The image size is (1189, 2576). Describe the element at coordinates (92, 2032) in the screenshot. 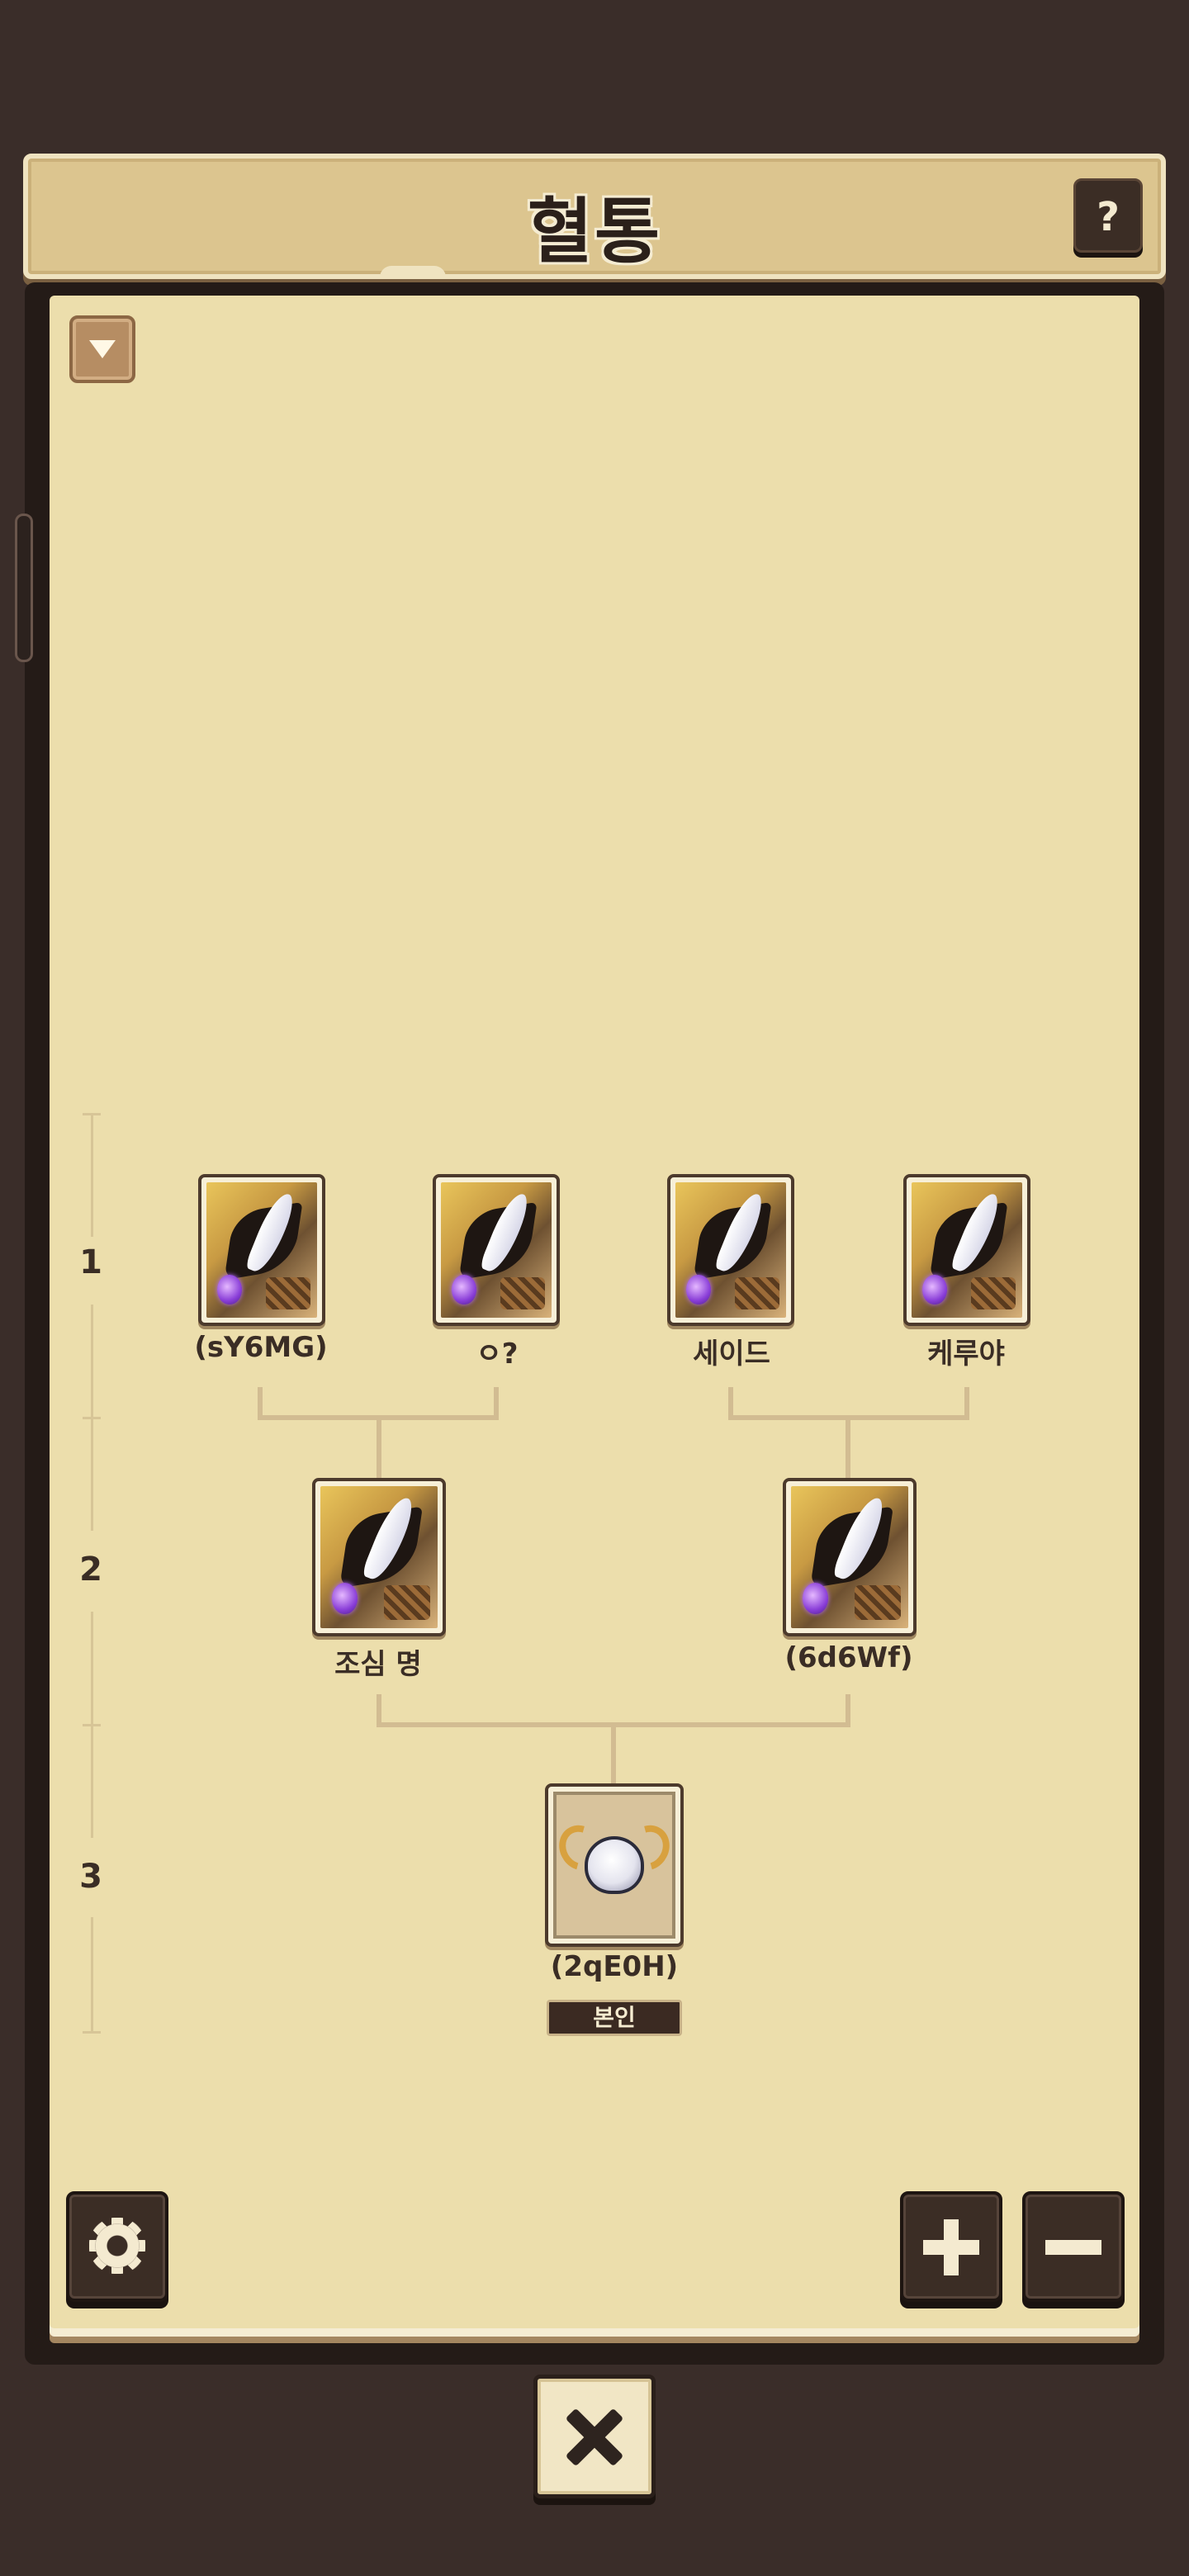

I see `ruler-tick` at that location.